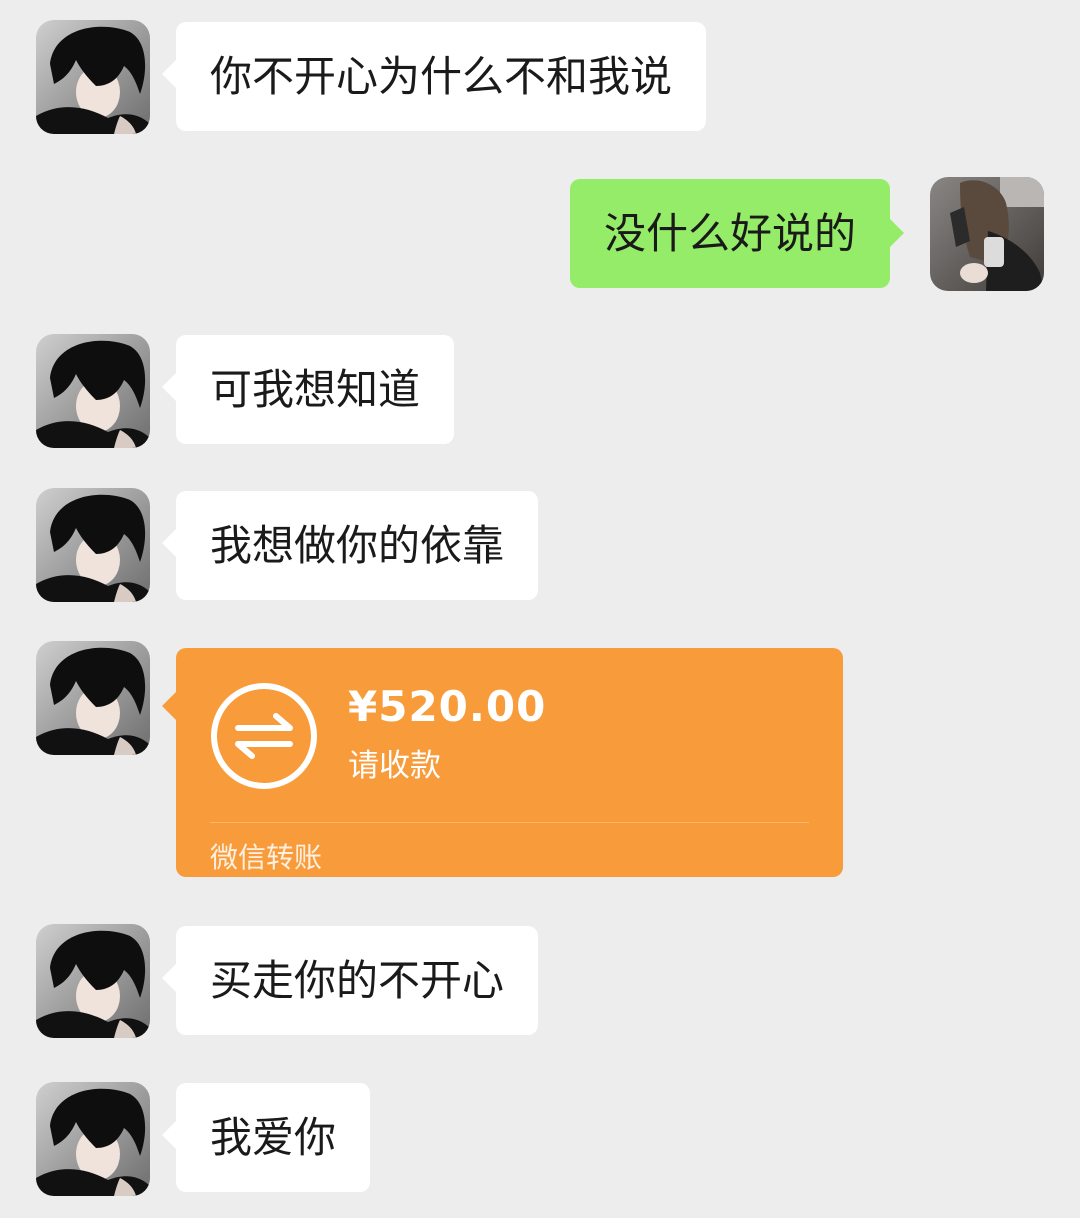  What do you see at coordinates (266, 857) in the screenshot?
I see `transfer-footer-label: 微信转账` at bounding box center [266, 857].